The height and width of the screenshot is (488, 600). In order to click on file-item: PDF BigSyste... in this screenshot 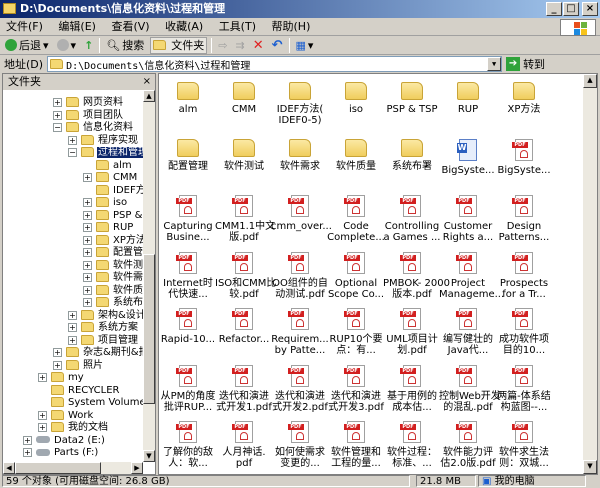, I will do `click(524, 157)`.